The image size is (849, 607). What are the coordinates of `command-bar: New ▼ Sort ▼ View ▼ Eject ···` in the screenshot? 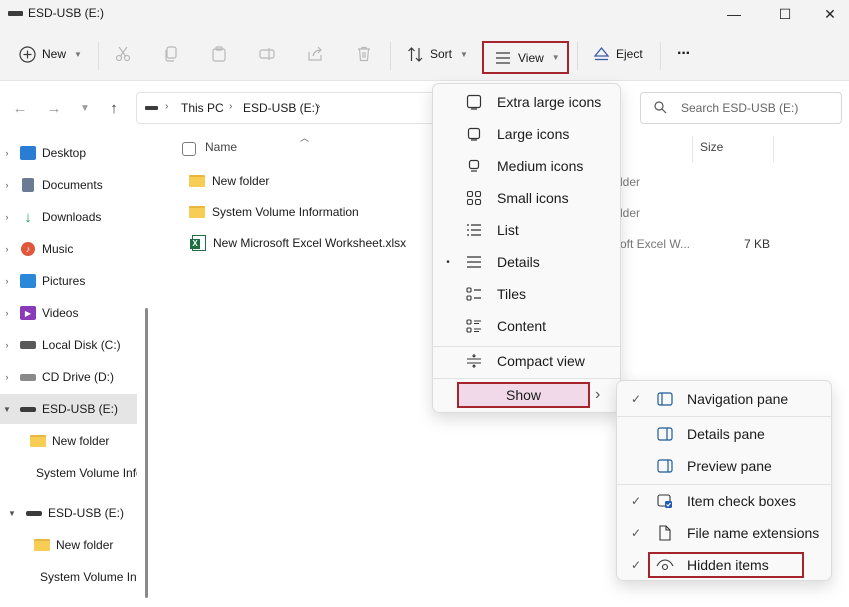 It's located at (424, 54).